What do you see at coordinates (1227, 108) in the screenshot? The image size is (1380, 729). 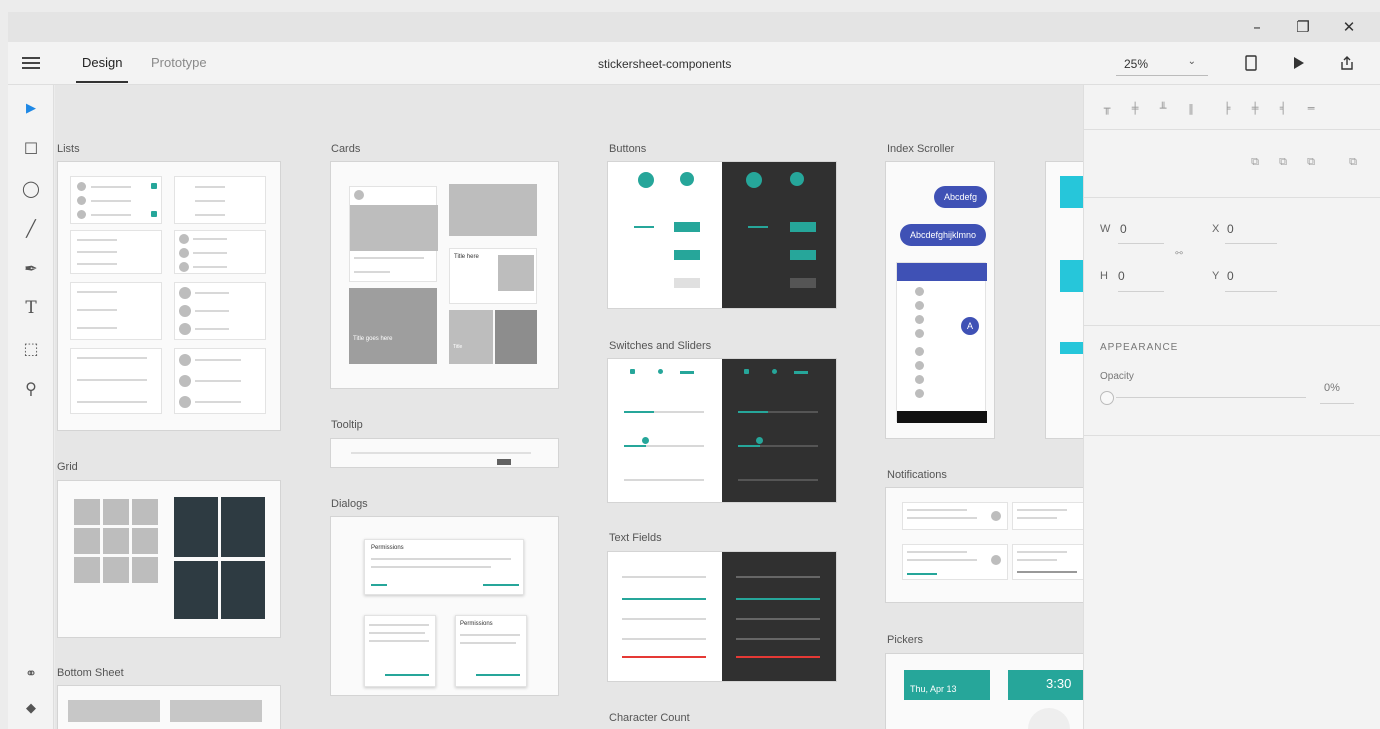 I see `align-left-icon: ╞` at bounding box center [1227, 108].